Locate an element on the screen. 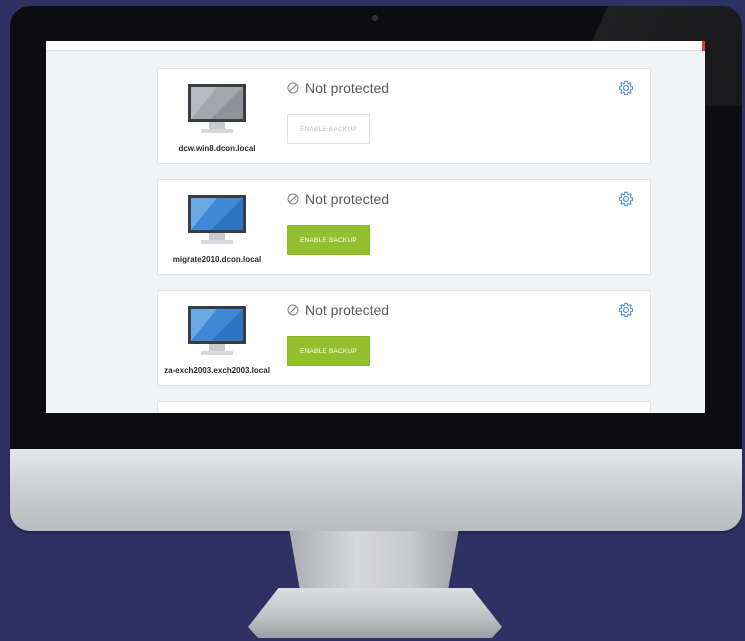  camera-dot is located at coordinates (375, 18).